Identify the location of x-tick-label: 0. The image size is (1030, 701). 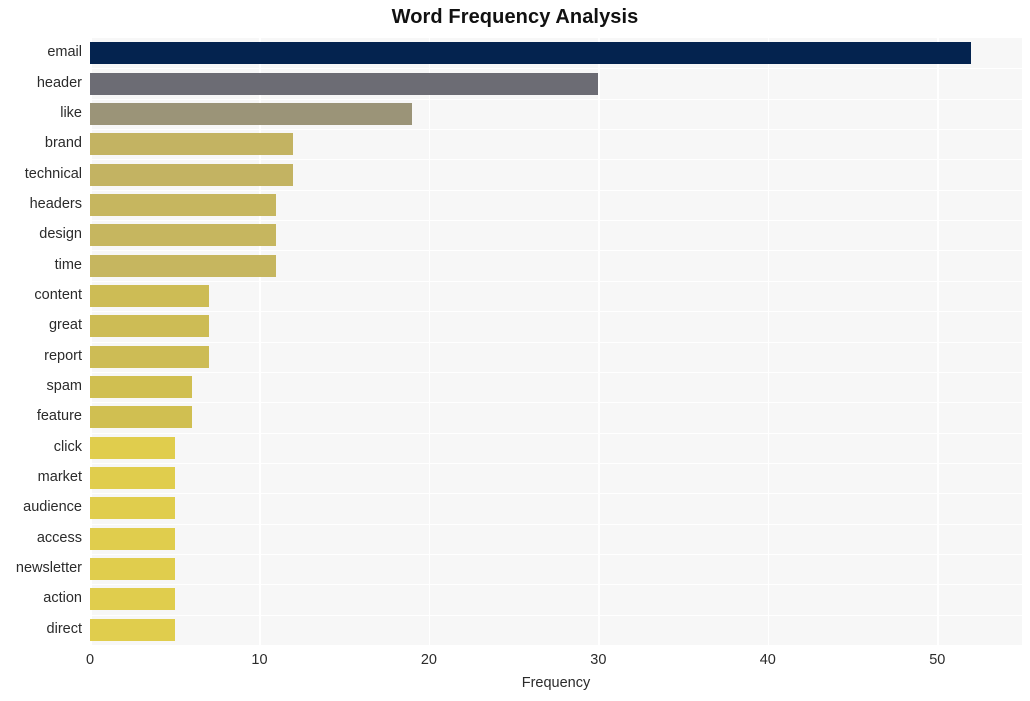
(90, 660).